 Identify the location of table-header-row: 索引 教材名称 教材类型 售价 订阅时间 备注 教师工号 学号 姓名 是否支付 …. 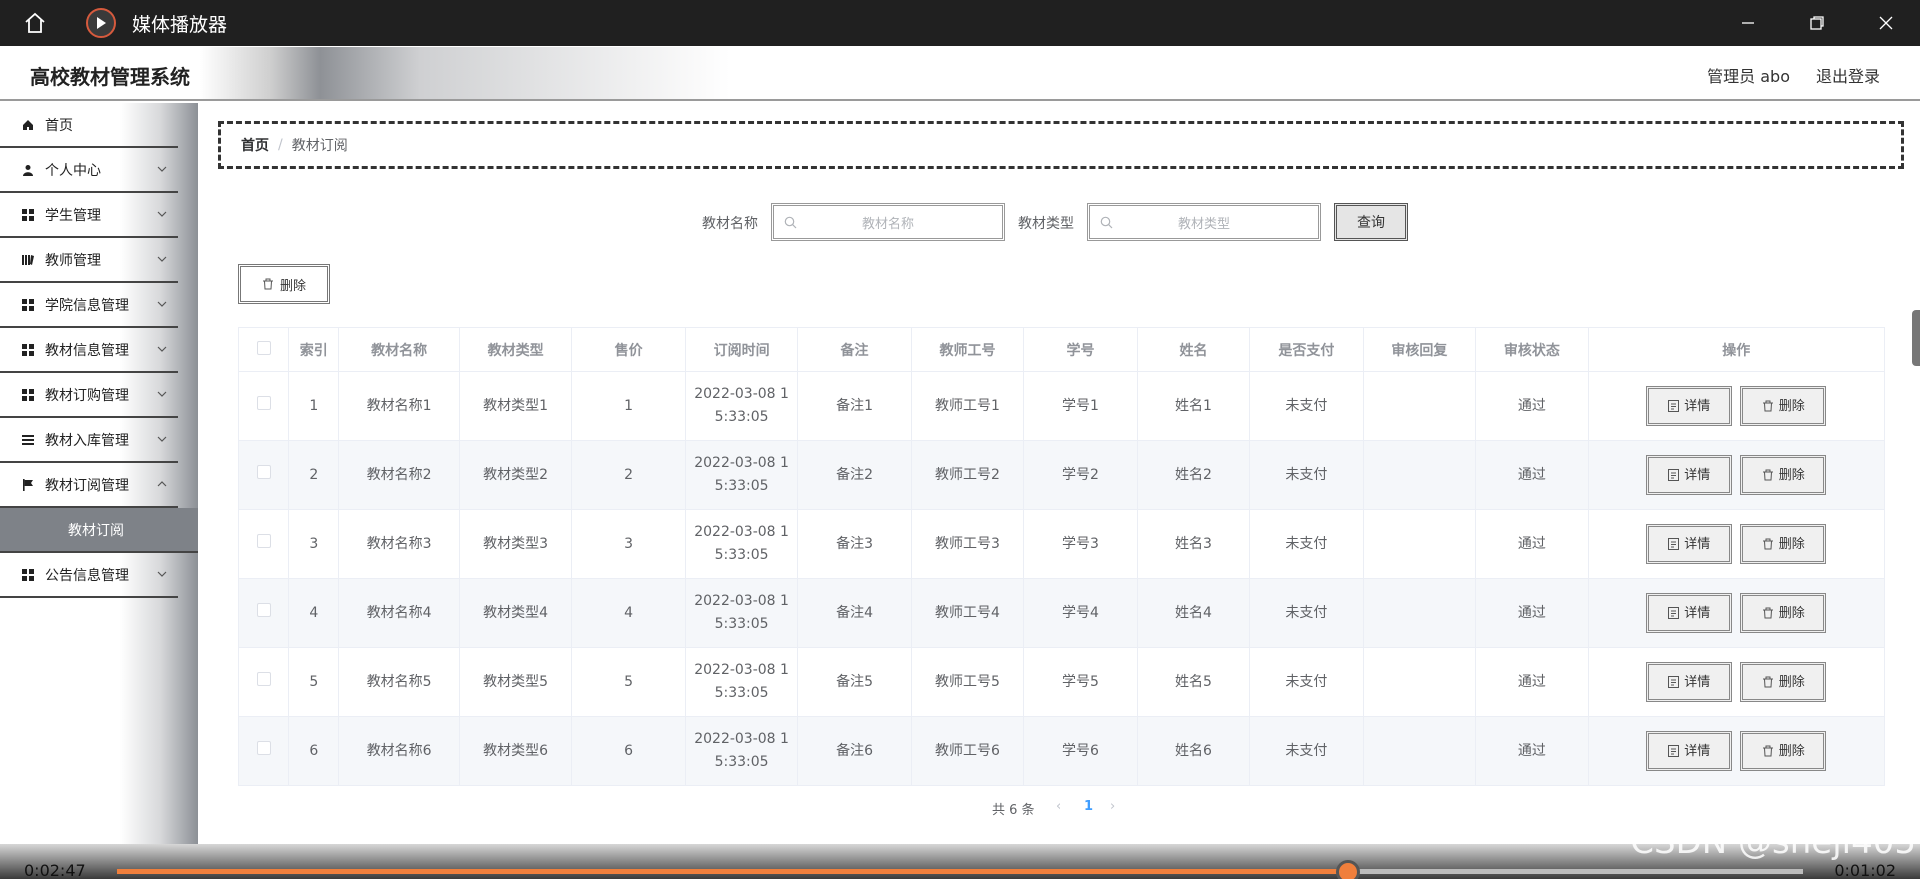
(1062, 349).